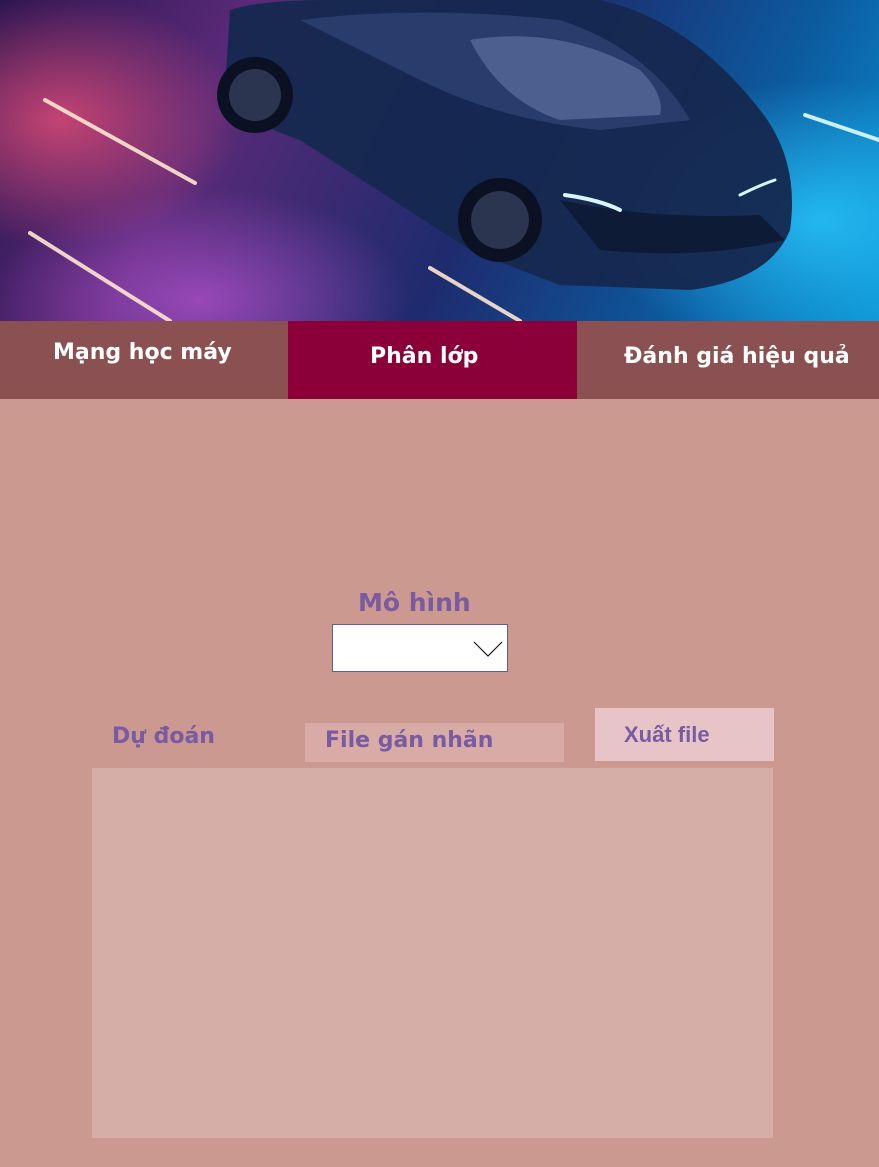  I want to click on tab-classification: Phân lớp, so click(432, 360).